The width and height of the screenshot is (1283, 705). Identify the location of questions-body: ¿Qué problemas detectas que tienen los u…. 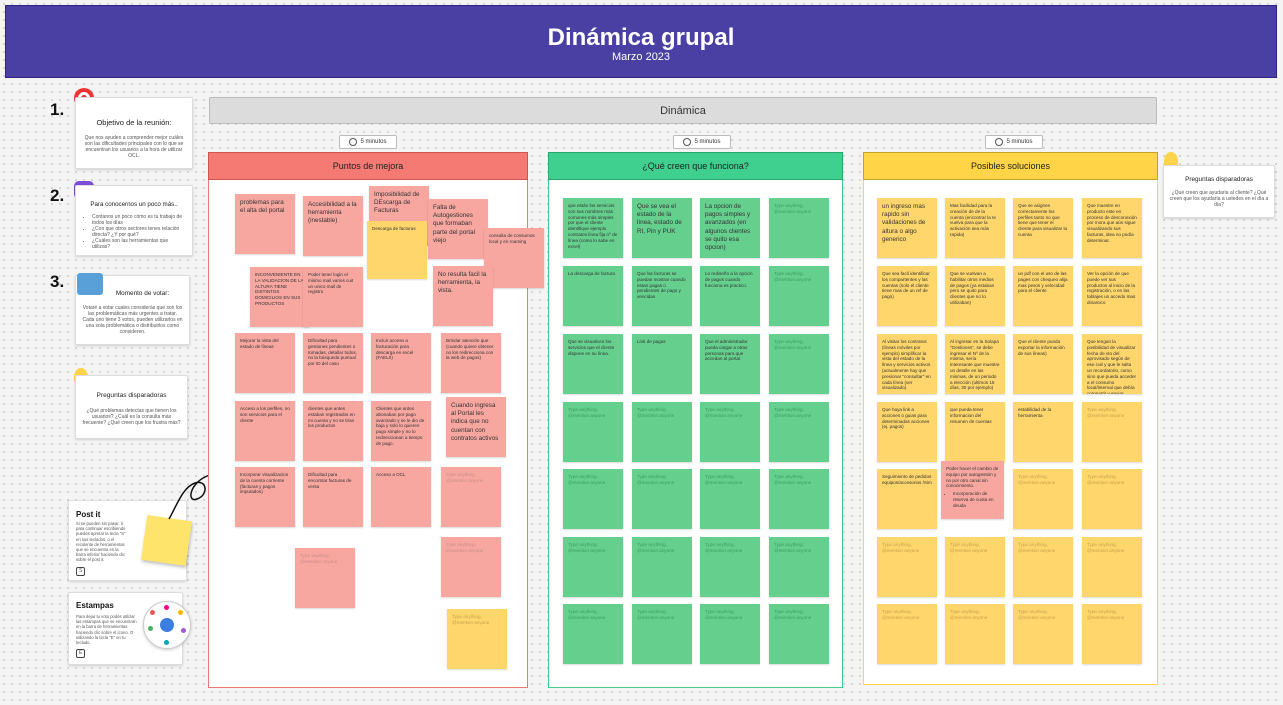
(131, 417).